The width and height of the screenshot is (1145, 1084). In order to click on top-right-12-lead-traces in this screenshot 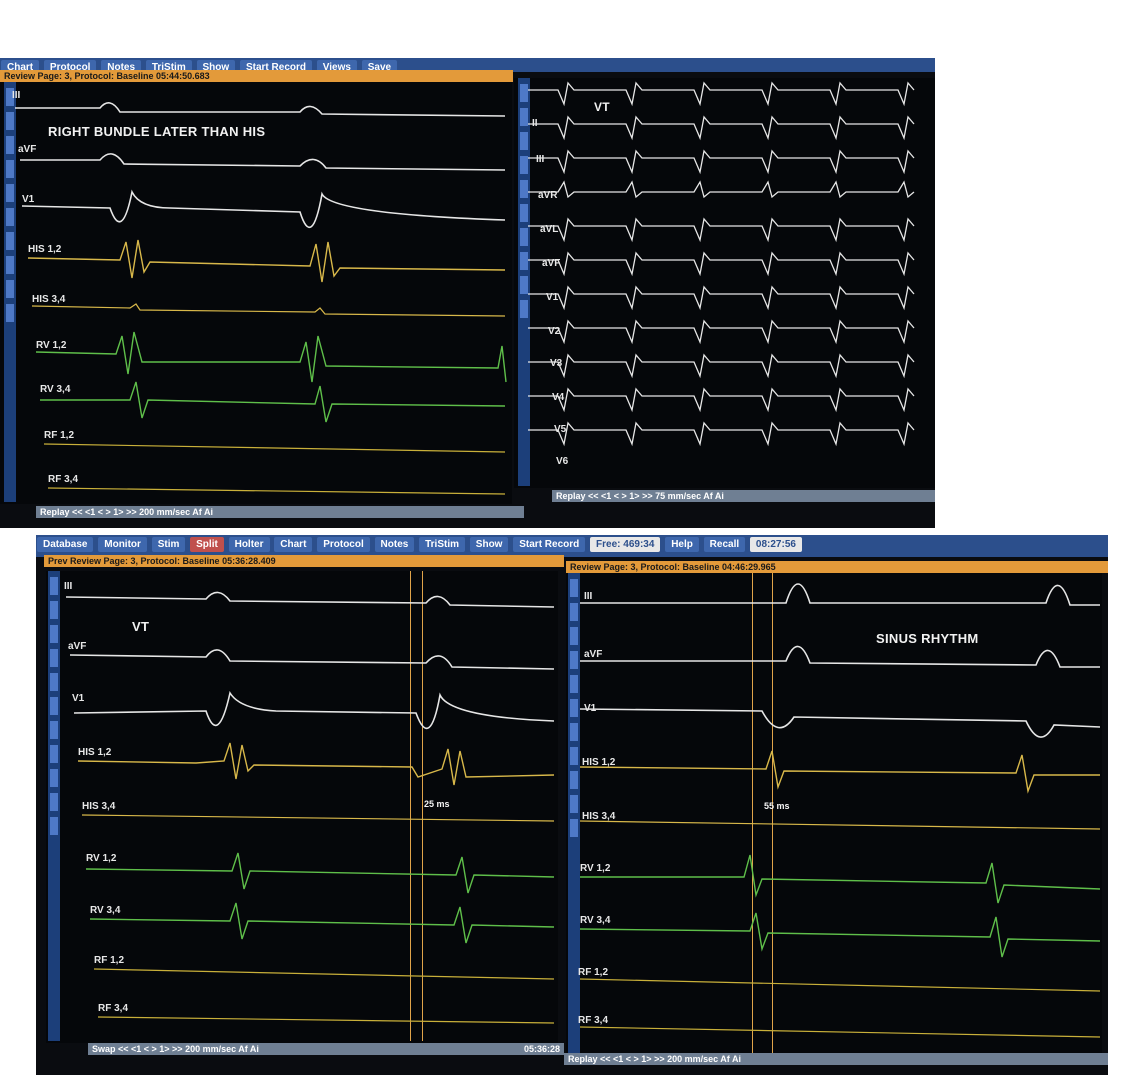, I will do `click(721, 264)`.